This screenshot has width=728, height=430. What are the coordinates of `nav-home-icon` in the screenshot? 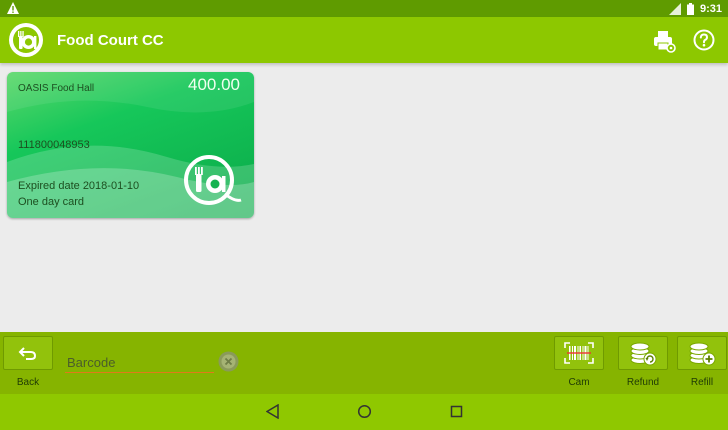 It's located at (364, 411).